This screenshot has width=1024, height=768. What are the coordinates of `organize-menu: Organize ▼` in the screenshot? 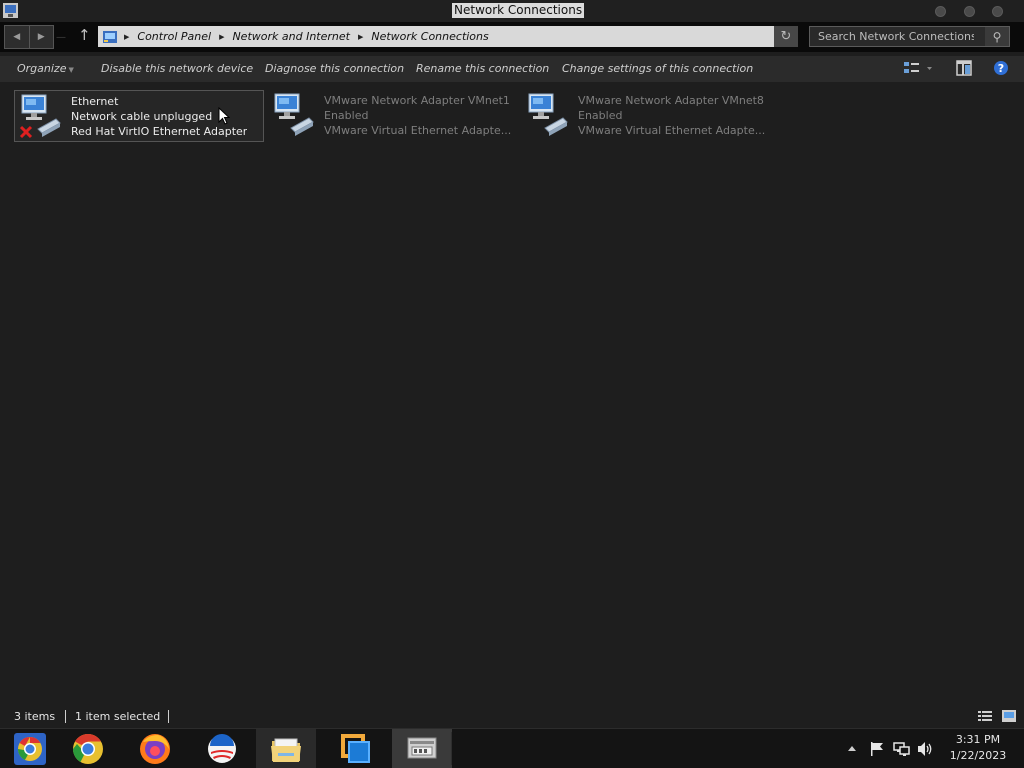 It's located at (45, 68).